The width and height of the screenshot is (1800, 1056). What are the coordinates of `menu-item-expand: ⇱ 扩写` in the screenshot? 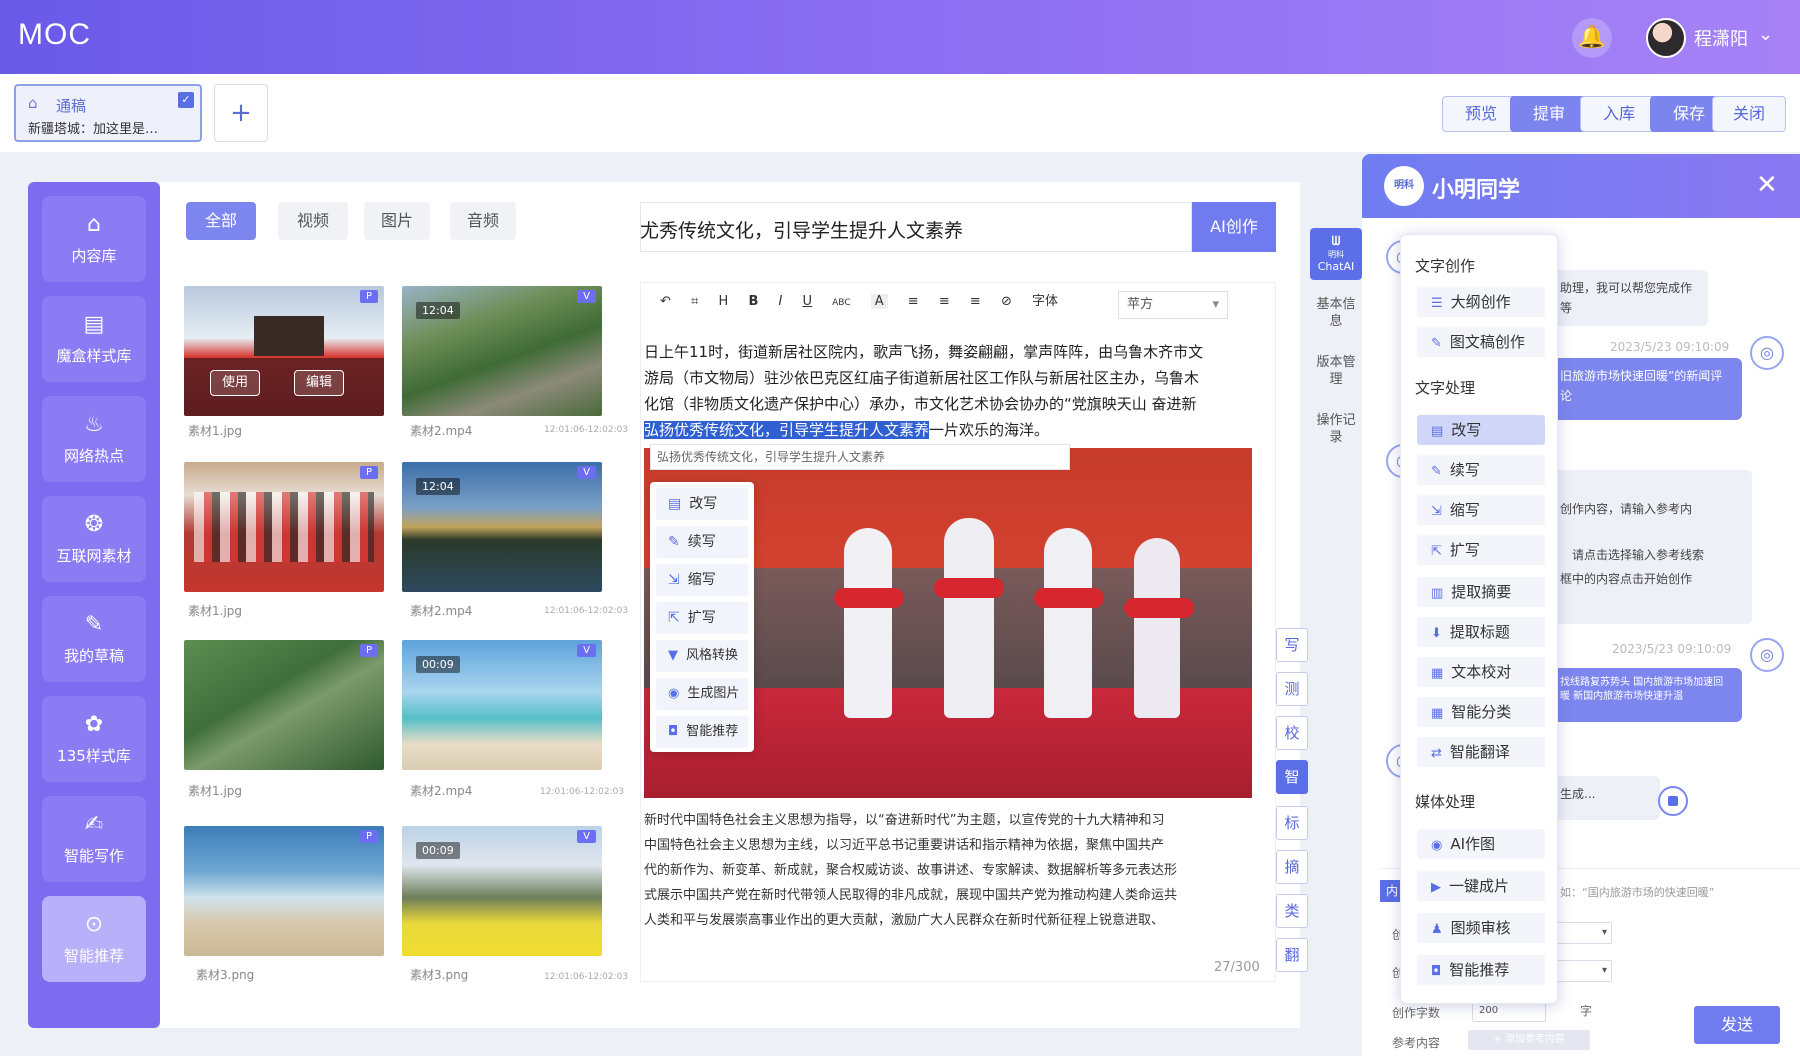 It's located at (702, 618).